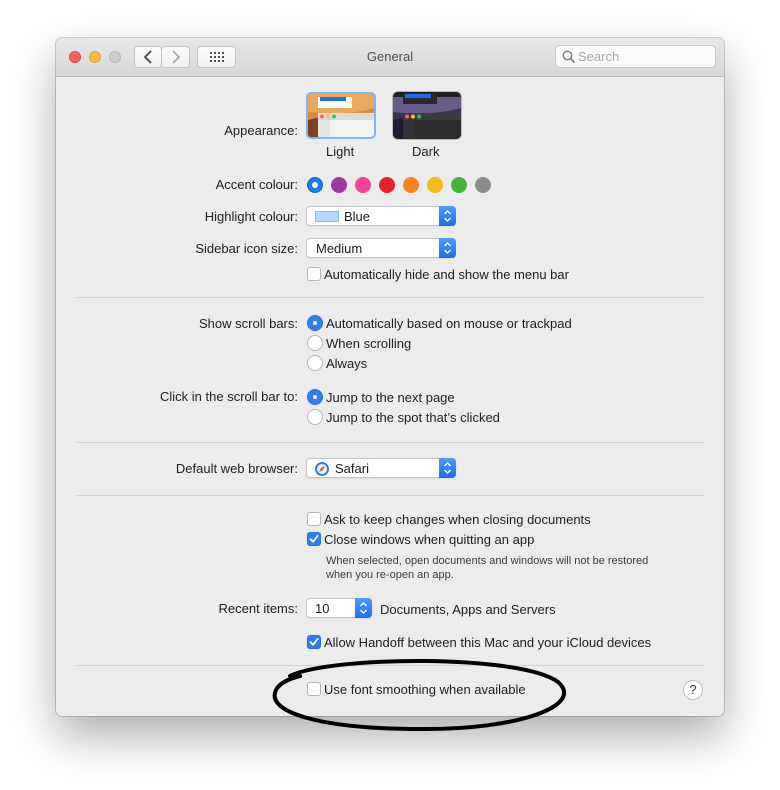  I want to click on accent-red-swatch, so click(387, 185).